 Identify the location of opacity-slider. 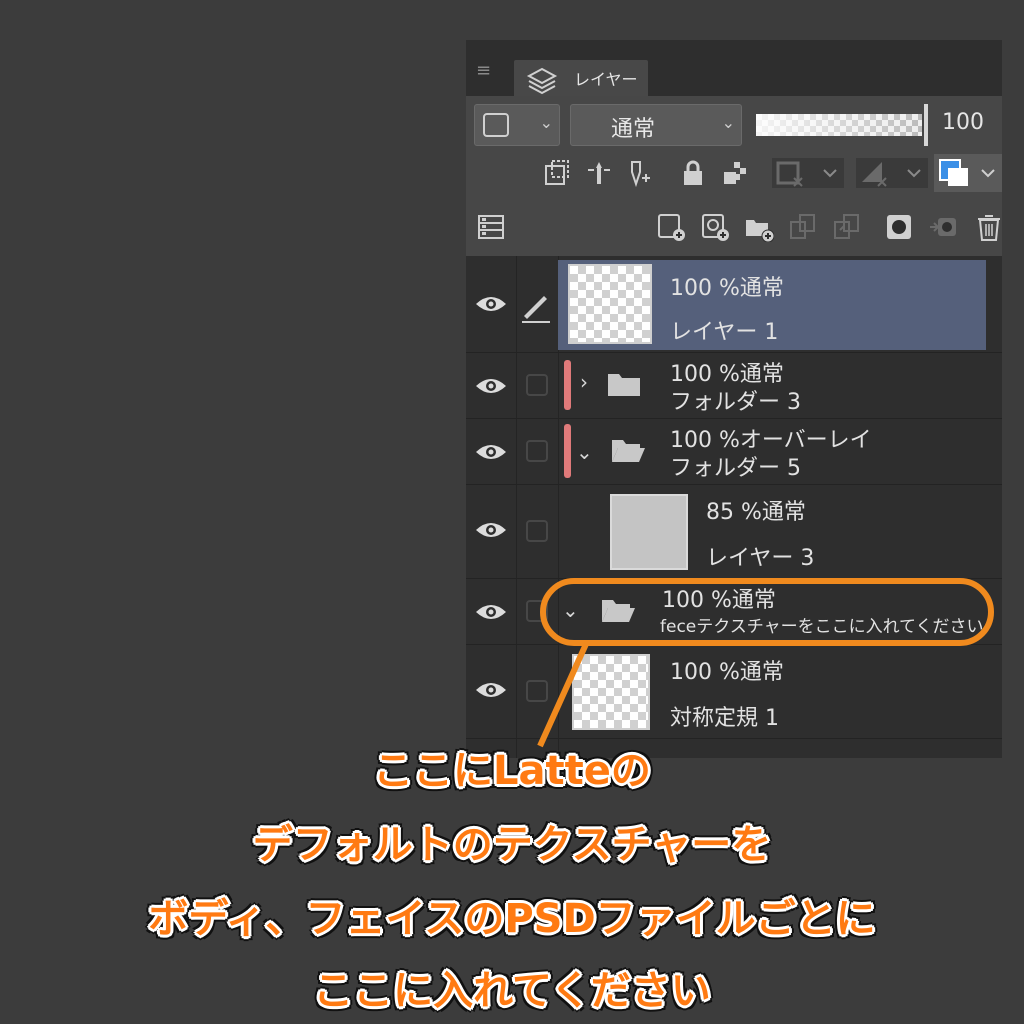
(839, 125).